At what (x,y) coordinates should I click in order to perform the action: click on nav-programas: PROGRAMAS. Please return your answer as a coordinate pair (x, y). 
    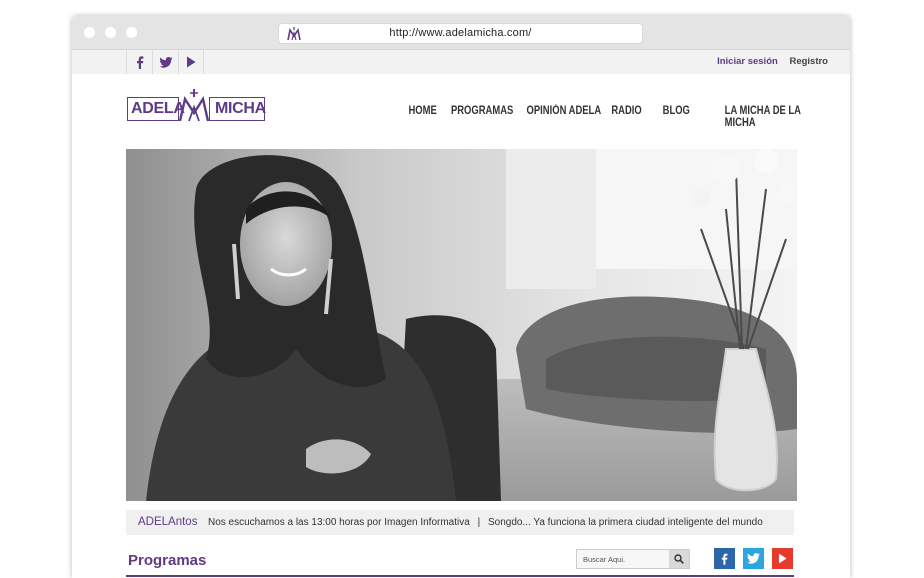
    Looking at the image, I should click on (482, 117).